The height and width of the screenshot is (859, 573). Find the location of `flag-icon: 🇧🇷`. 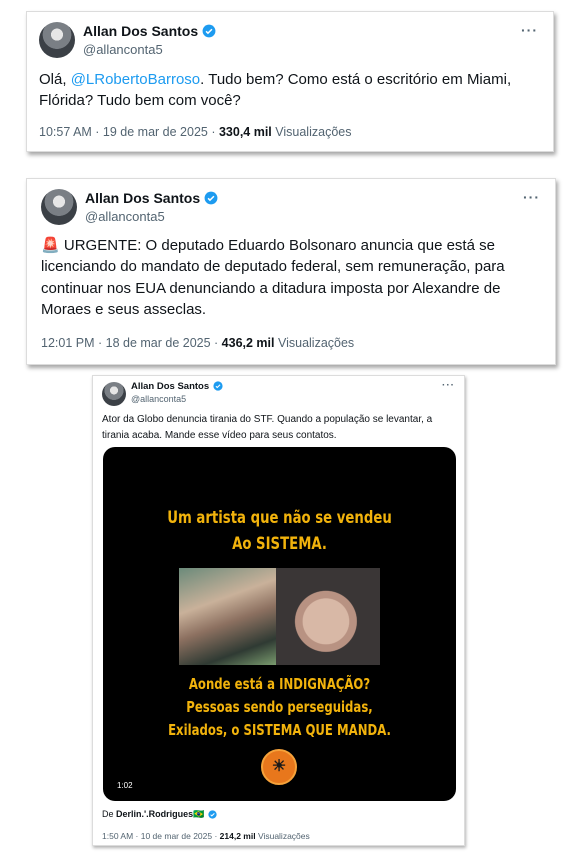

flag-icon: 🇧🇷 is located at coordinates (199, 814).